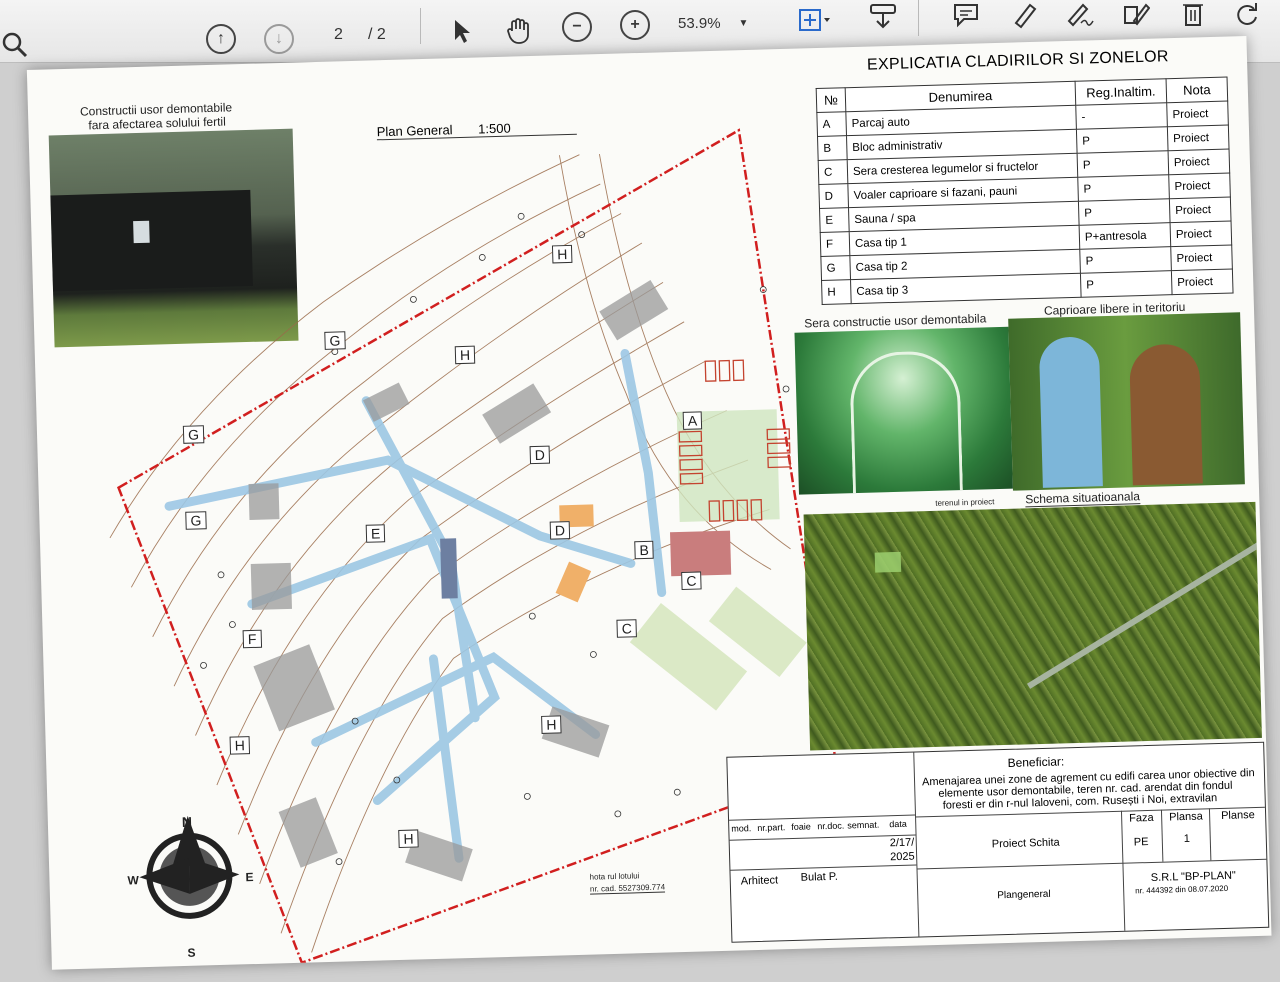 The width and height of the screenshot is (1280, 982). Describe the element at coordinates (279, 39) in the screenshot. I see `down-arrow-icon: ↓` at that location.